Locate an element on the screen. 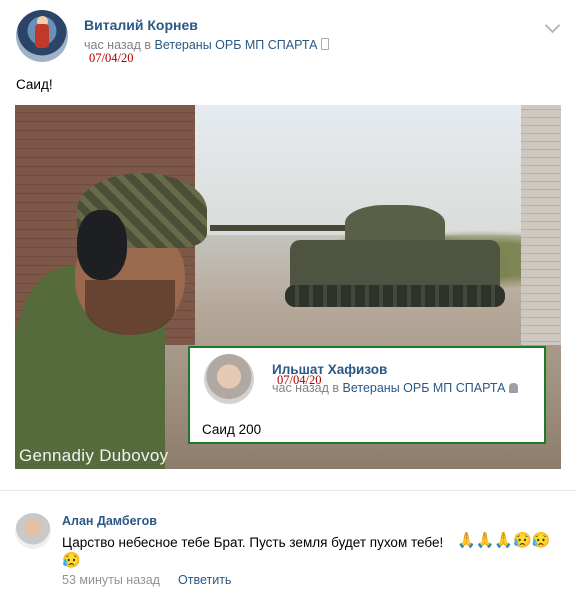  post-author-link: Виталий Корнев is located at coordinates (141, 25).